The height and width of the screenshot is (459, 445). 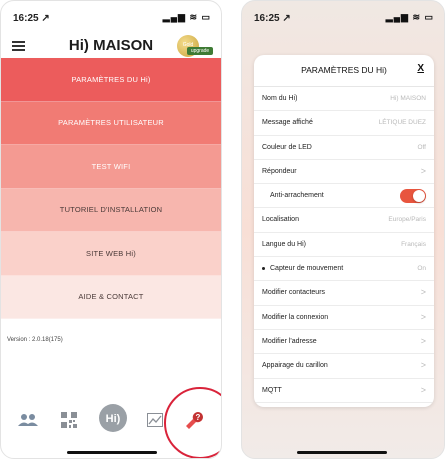 I want to click on row-label: Appairage du carillon, so click(x=295, y=366).